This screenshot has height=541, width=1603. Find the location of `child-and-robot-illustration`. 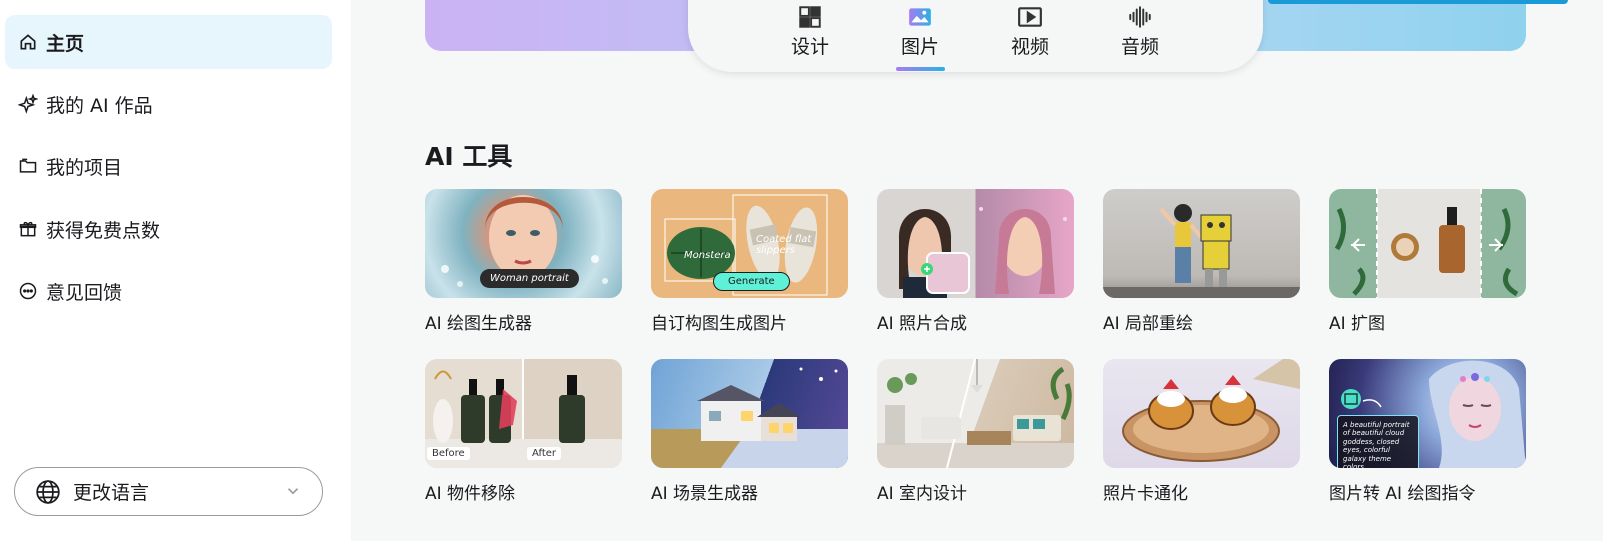

child-and-robot-illustration is located at coordinates (1201, 251).